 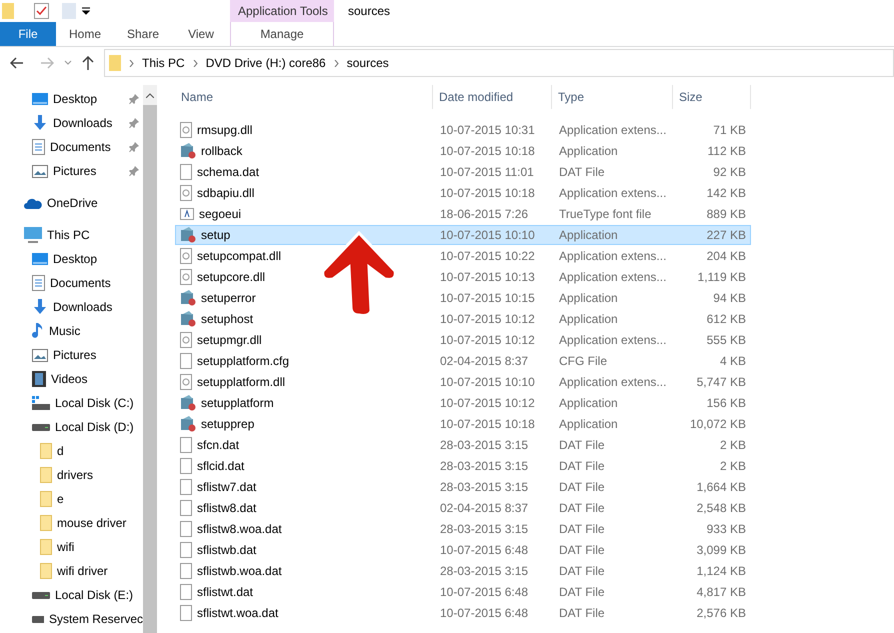 What do you see at coordinates (188, 235) in the screenshot?
I see `installer-icon` at bounding box center [188, 235].